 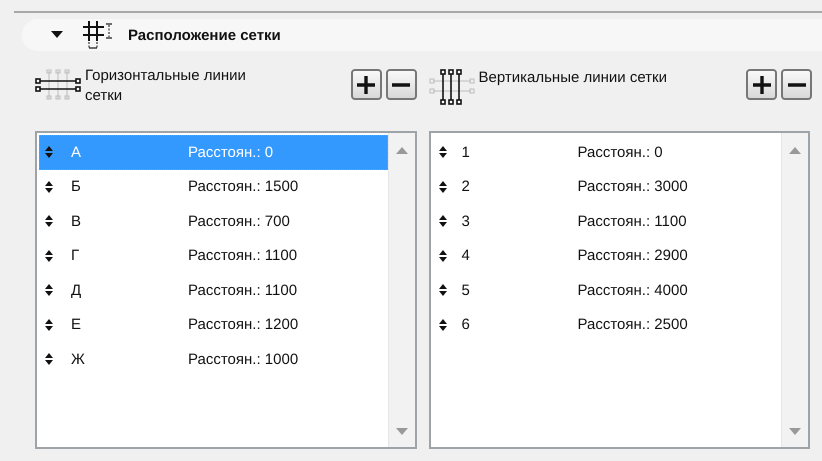 I want to click on list-row: 3 Расстоян.: 1100, so click(x=606, y=221).